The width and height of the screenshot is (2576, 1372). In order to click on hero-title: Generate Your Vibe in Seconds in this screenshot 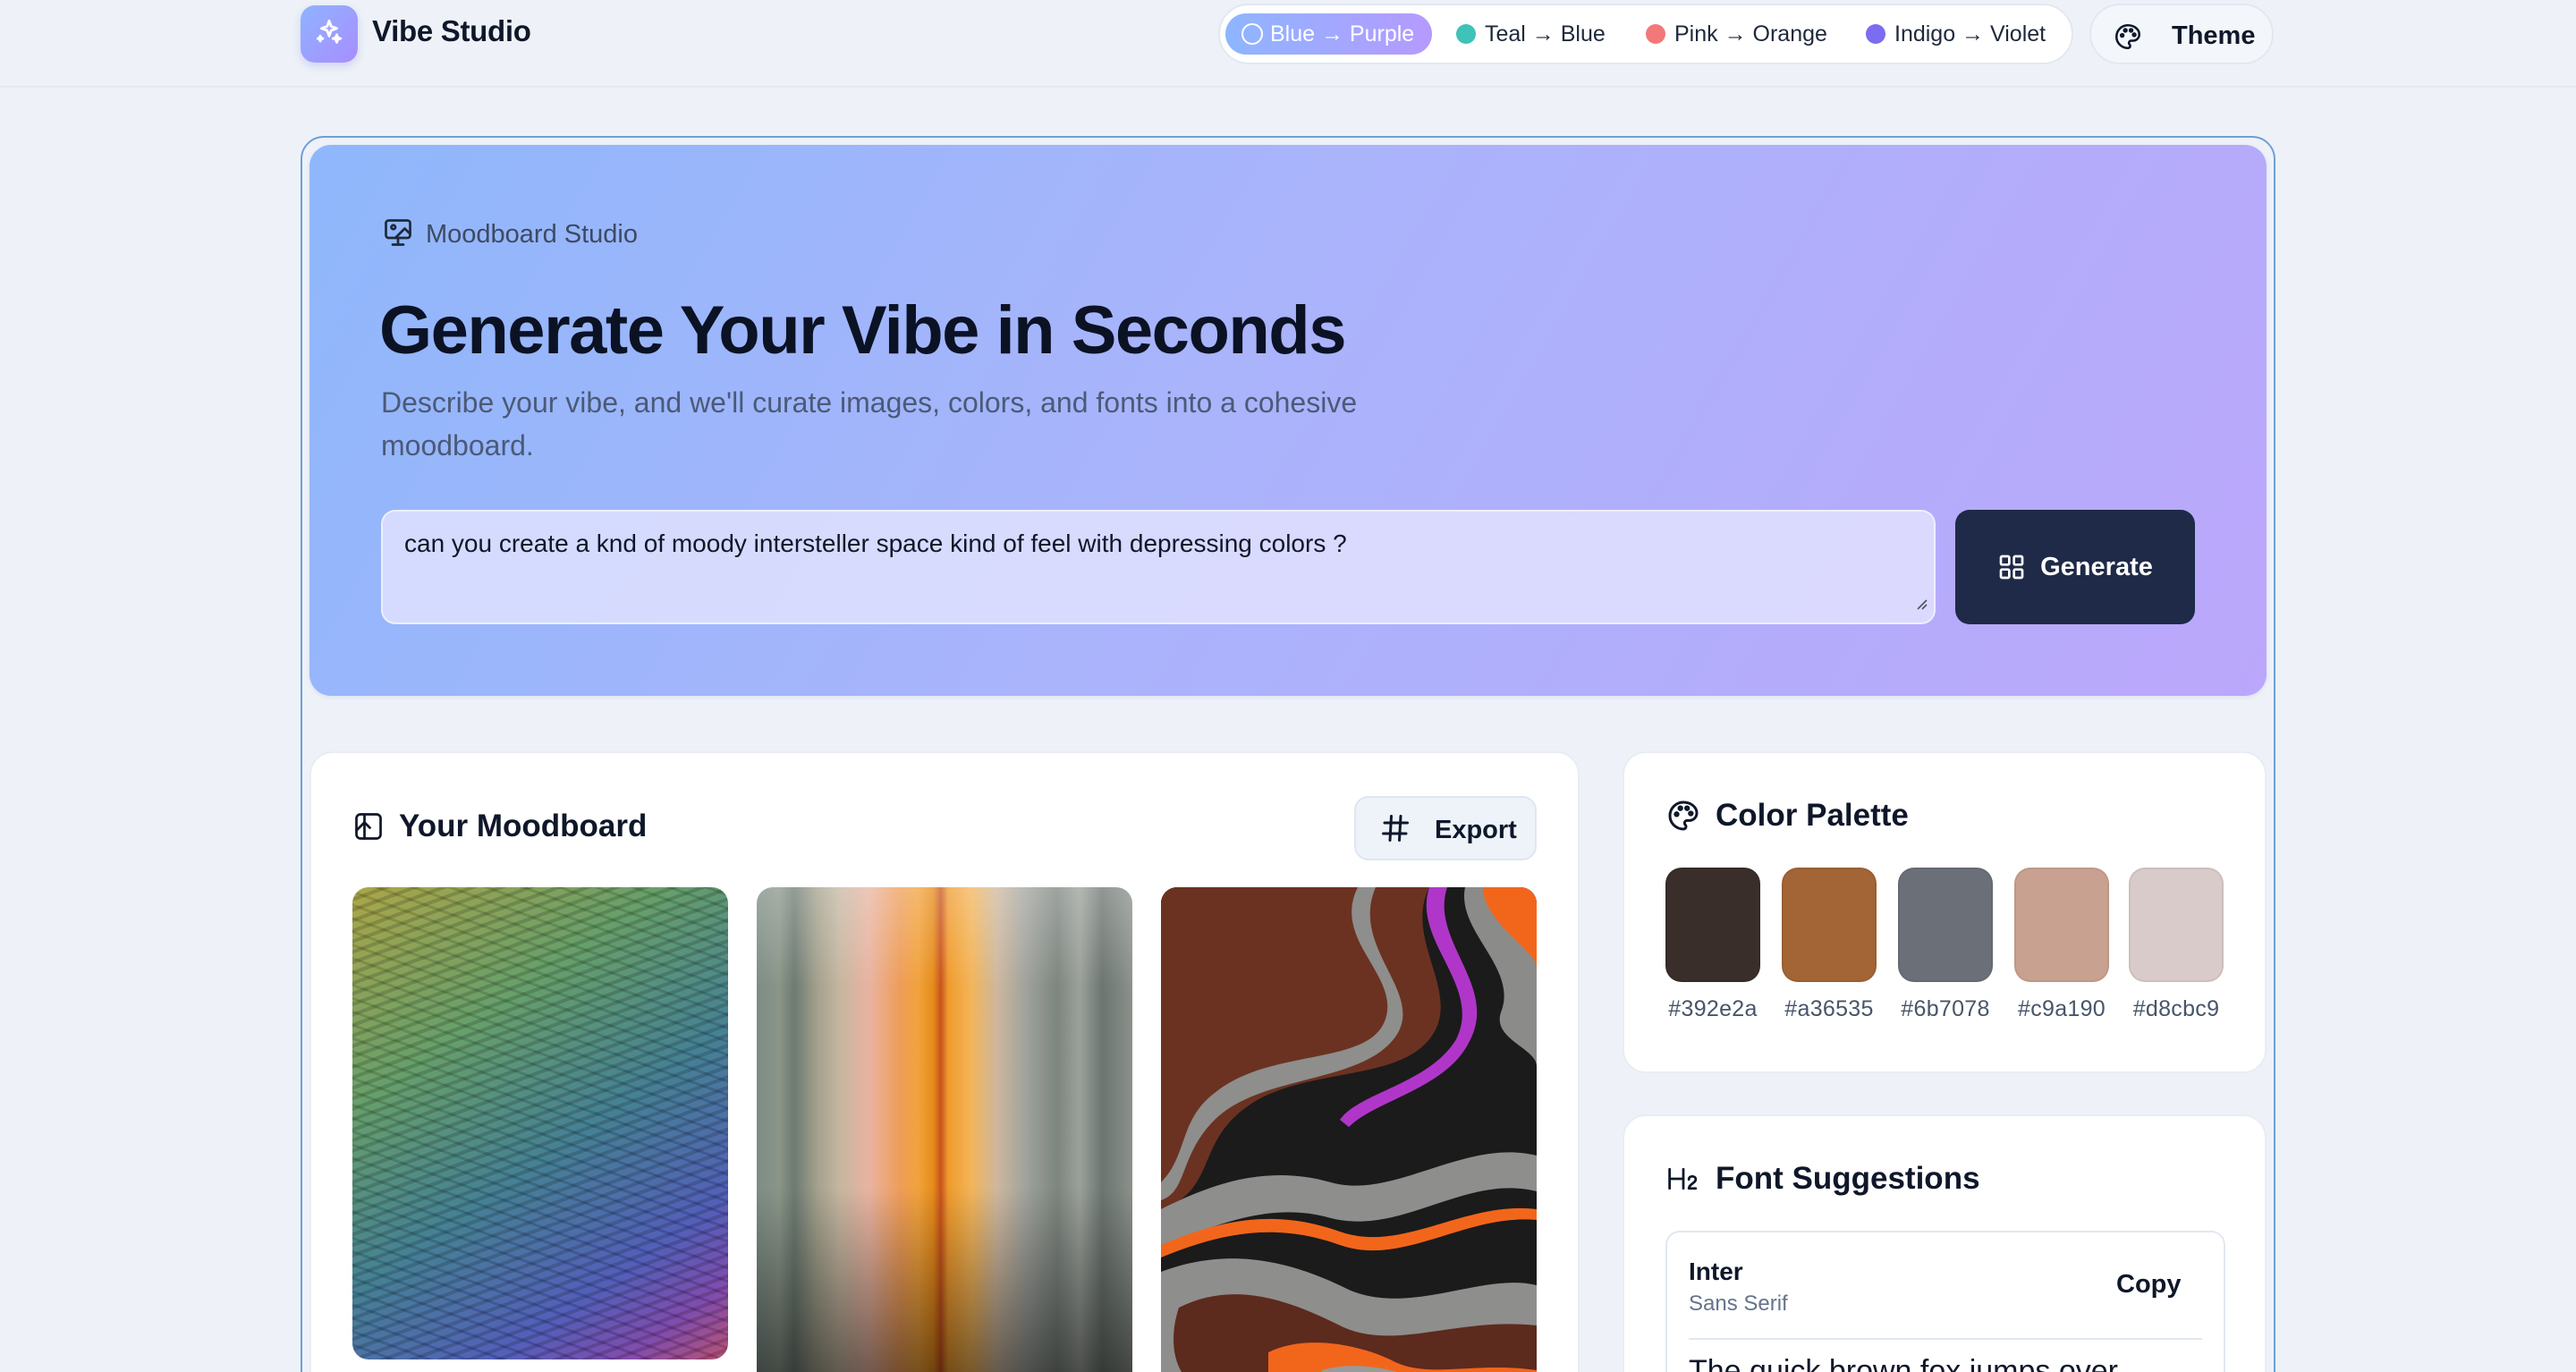, I will do `click(863, 330)`.